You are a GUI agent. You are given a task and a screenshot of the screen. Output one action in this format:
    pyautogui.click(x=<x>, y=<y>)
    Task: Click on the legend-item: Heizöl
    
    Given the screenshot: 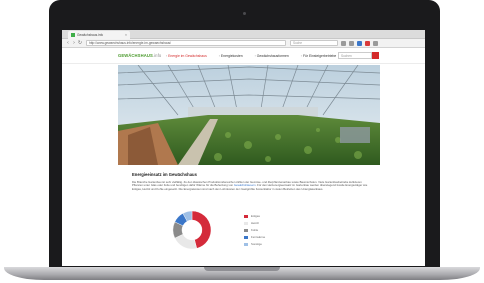 What is the action you would take?
    pyautogui.click(x=254, y=223)
    